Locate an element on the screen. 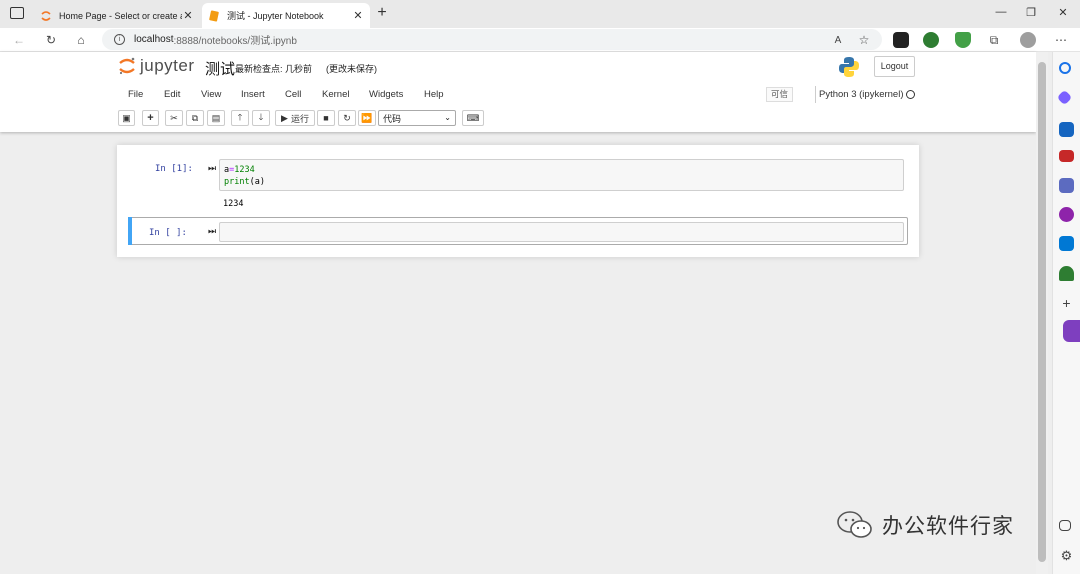 This screenshot has width=1080, height=574. insert-cell-button: + is located at coordinates (150, 118).